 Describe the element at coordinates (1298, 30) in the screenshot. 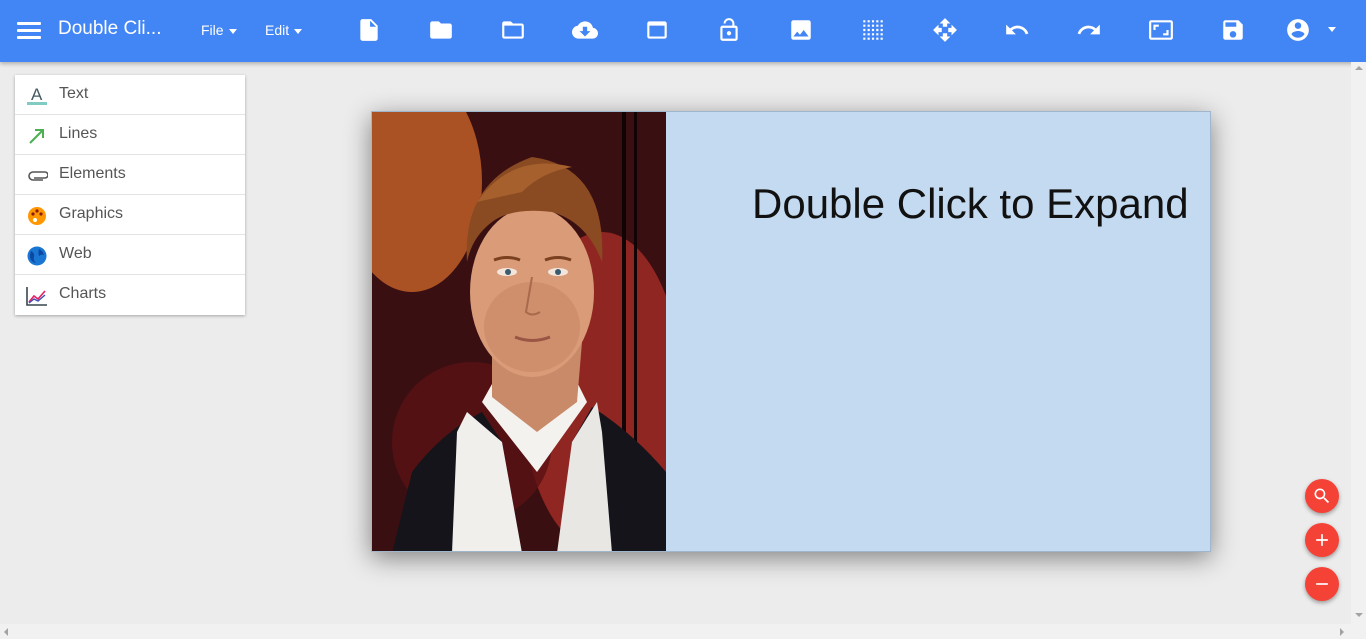

I see `account-icon` at that location.